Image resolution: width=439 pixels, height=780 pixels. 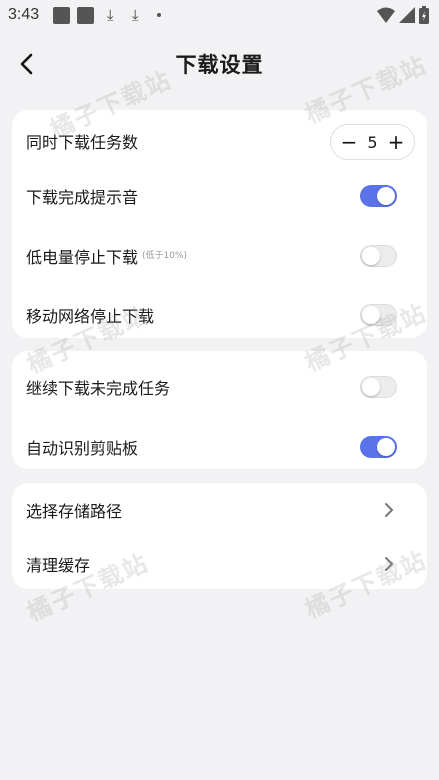 I want to click on concurrent-tasks-stepper: − 5 +, so click(x=372, y=142).